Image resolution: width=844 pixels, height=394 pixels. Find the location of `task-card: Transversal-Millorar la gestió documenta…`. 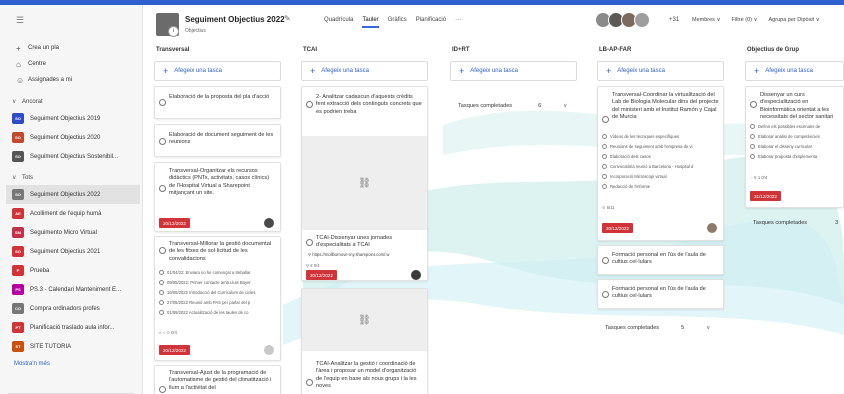

task-card: Transversal-Millorar la gestió documenta… is located at coordinates (217, 298).